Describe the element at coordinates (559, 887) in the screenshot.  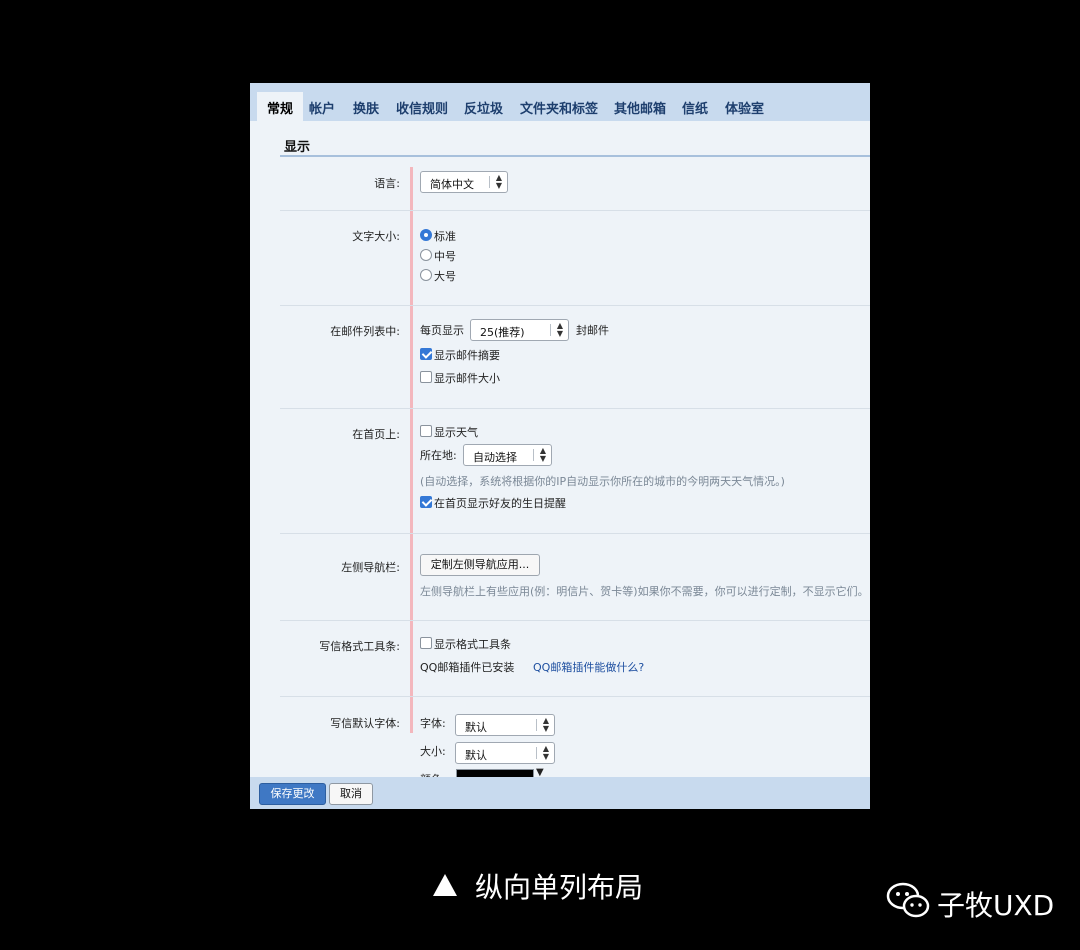
I see `caption-text: 纵向单列布局` at that location.